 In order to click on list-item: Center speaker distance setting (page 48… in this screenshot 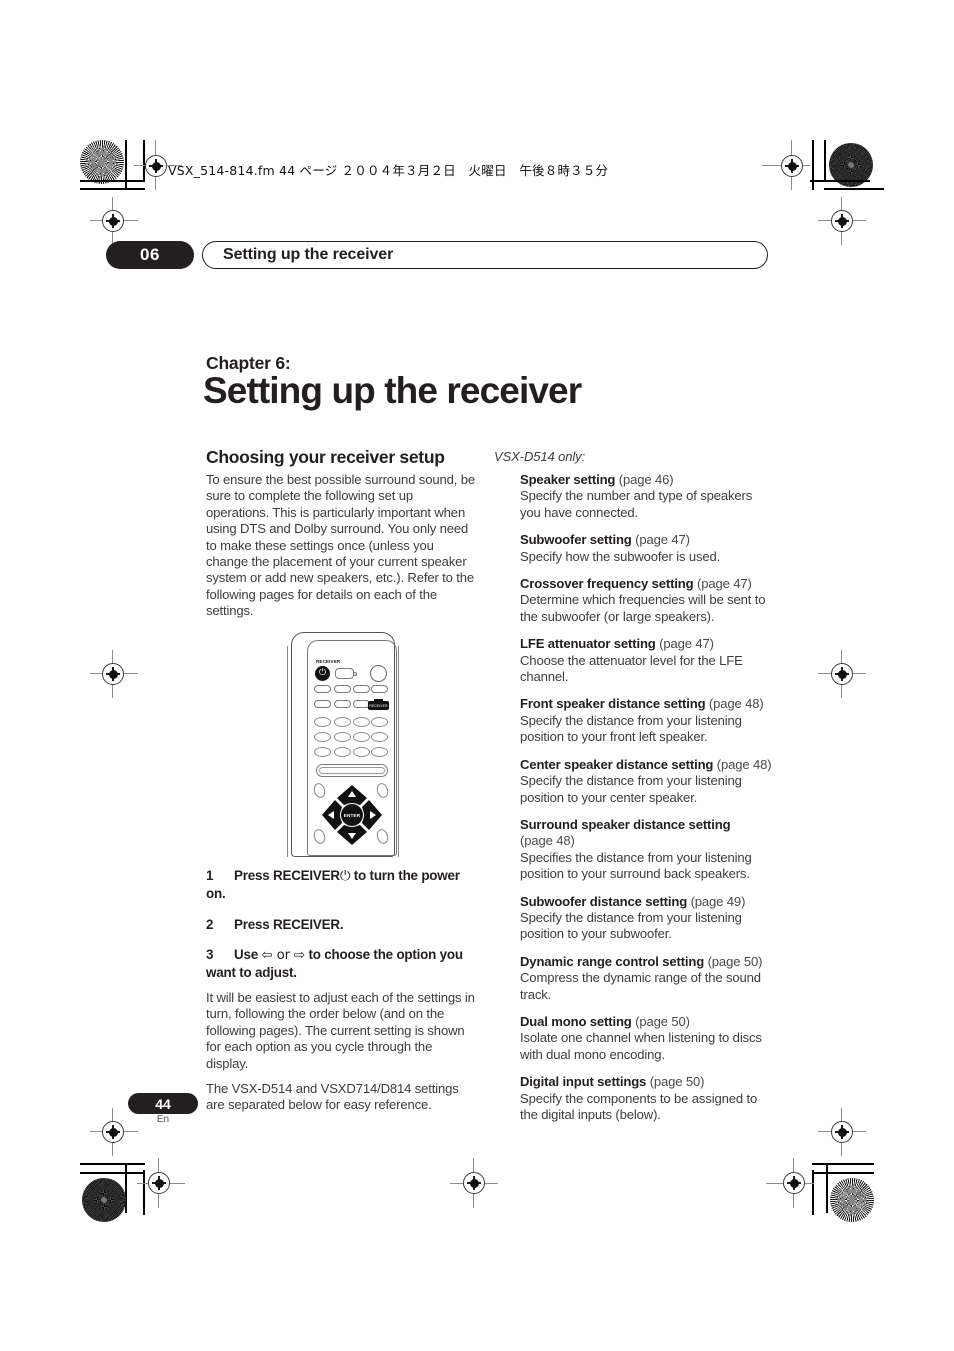, I will do `click(646, 781)`.